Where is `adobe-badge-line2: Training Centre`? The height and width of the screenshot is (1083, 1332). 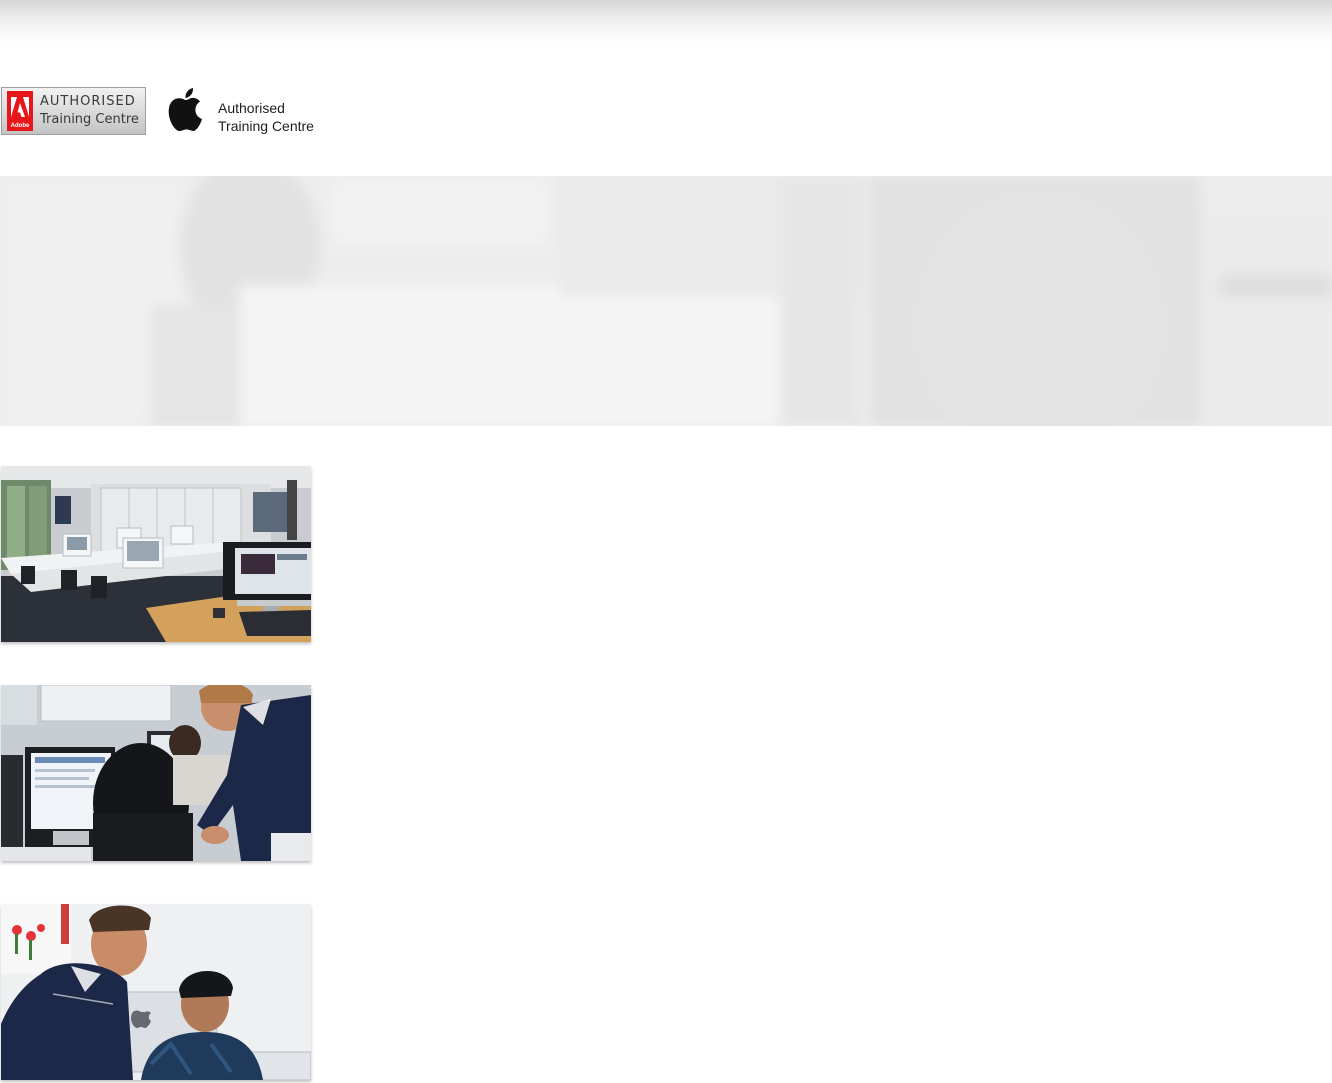 adobe-badge-line2: Training Centre is located at coordinates (89, 119).